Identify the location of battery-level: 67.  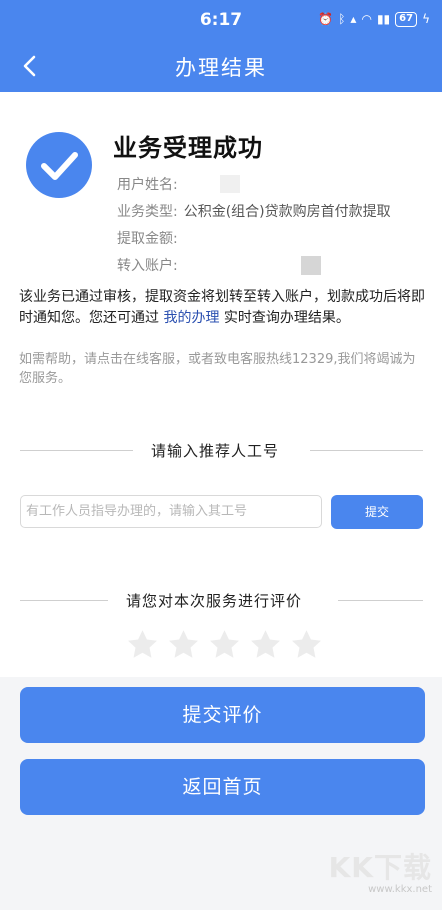
(406, 18).